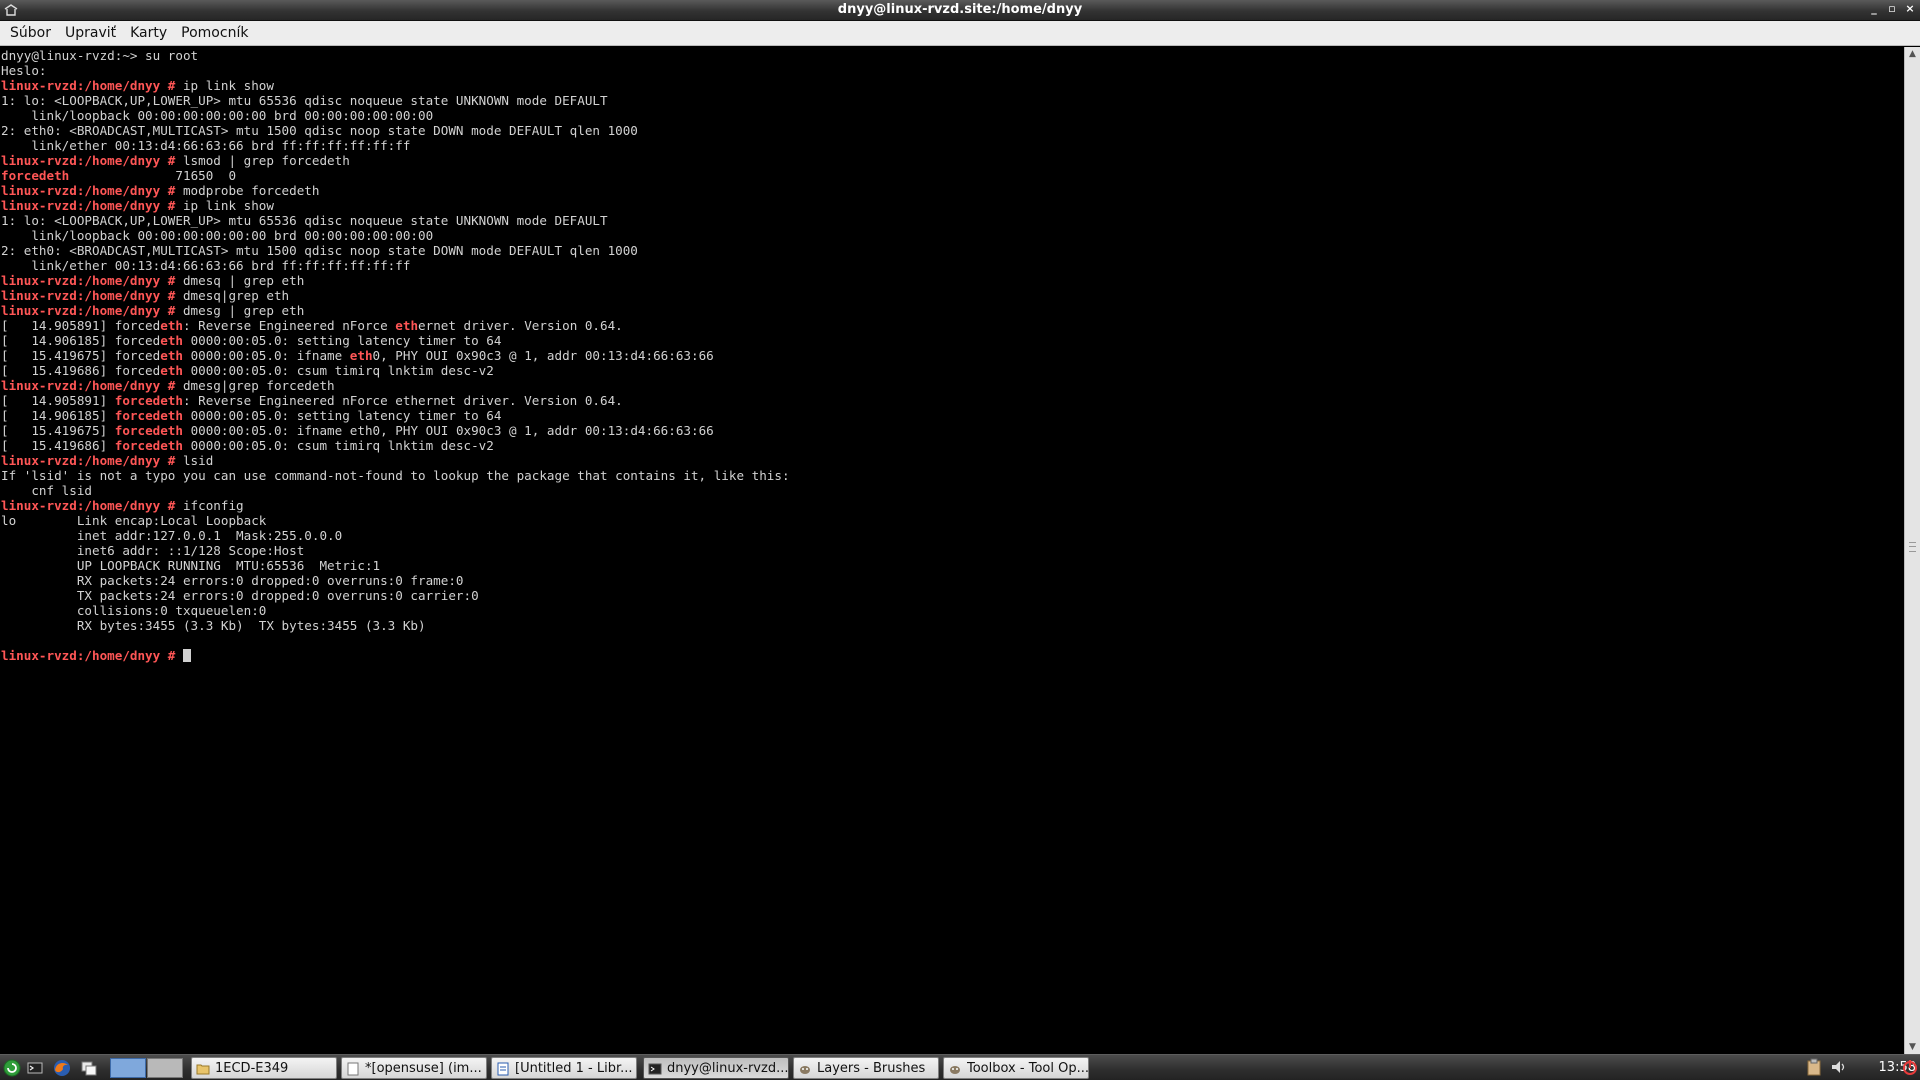 Image resolution: width=1920 pixels, height=1080 pixels. Describe the element at coordinates (30, 33) in the screenshot. I see `menu-file: Súbor` at that location.